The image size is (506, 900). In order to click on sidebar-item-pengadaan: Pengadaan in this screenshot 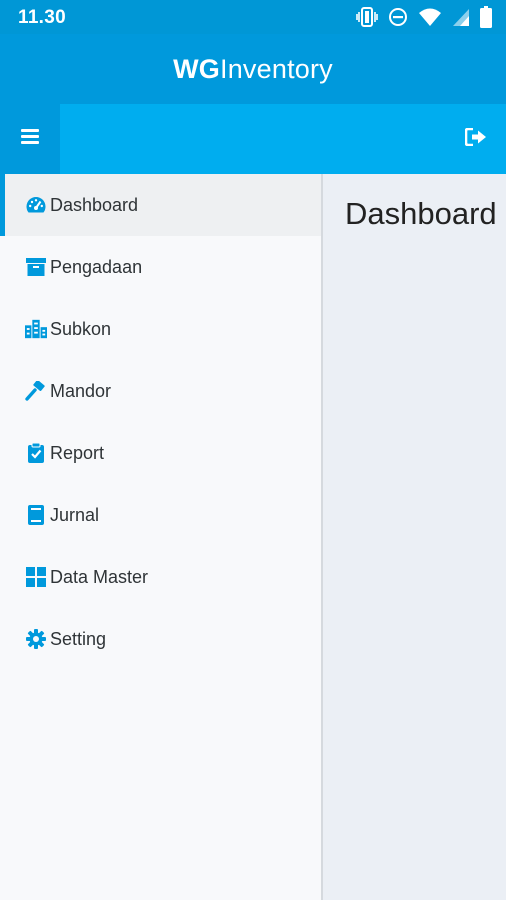, I will do `click(160, 267)`.